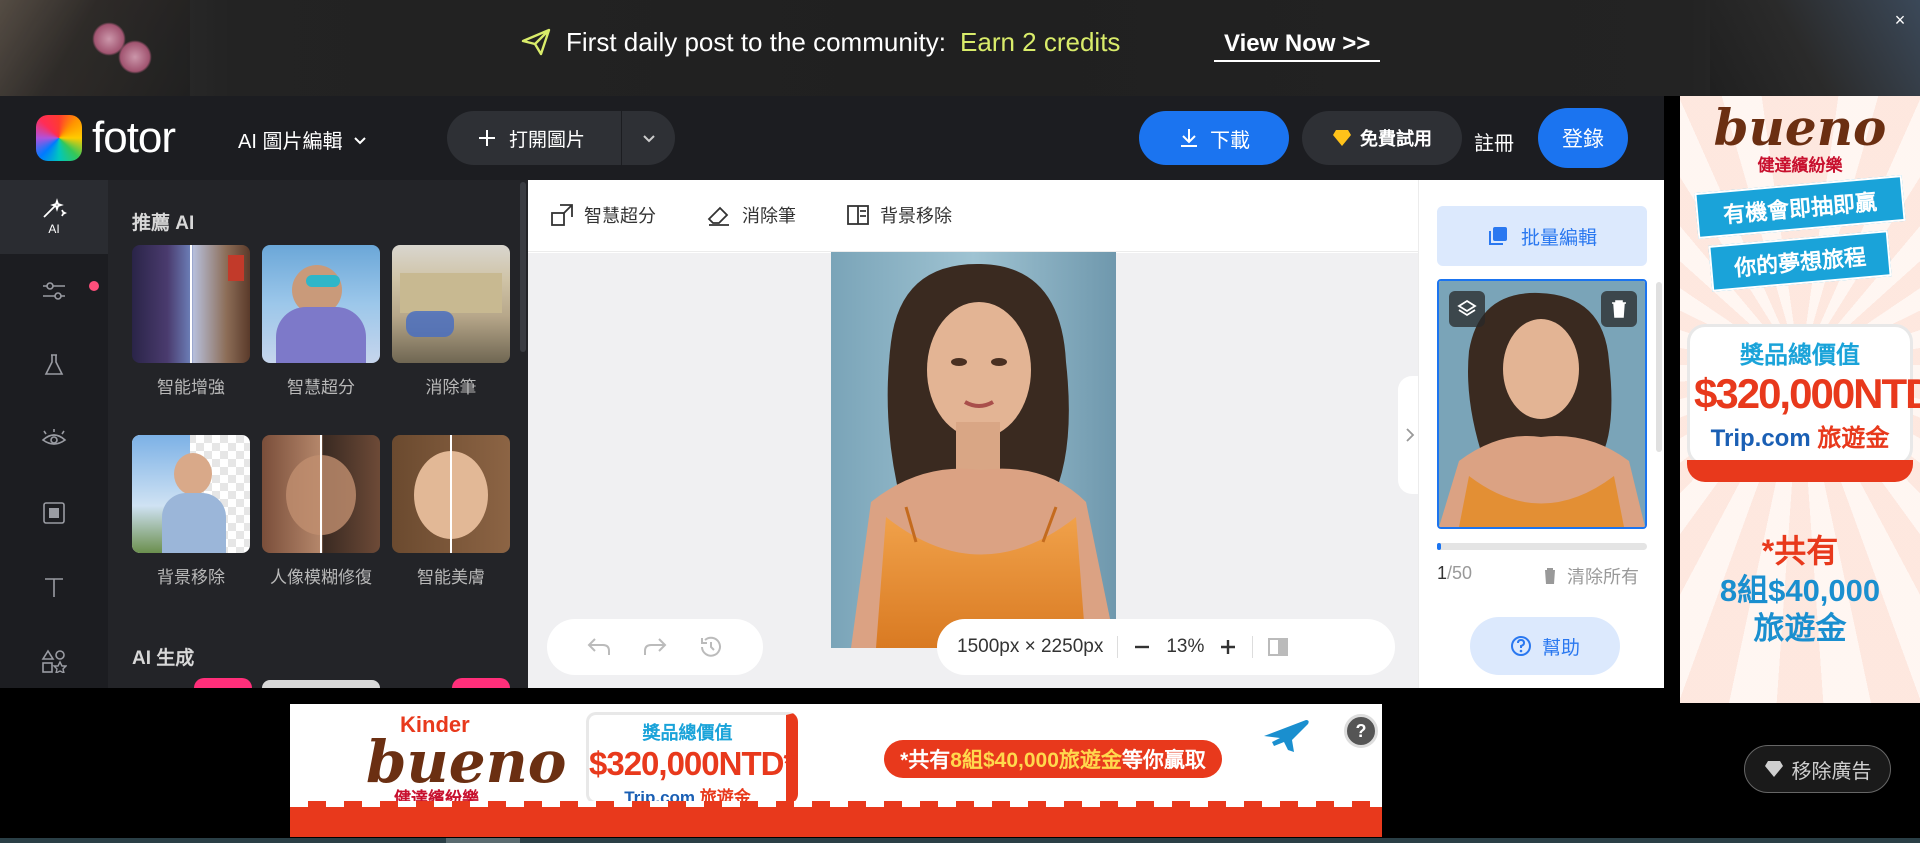 Image resolution: width=1920 pixels, height=843 pixels. What do you see at coordinates (1460, 573) in the screenshot?
I see `count-total: /50` at bounding box center [1460, 573].